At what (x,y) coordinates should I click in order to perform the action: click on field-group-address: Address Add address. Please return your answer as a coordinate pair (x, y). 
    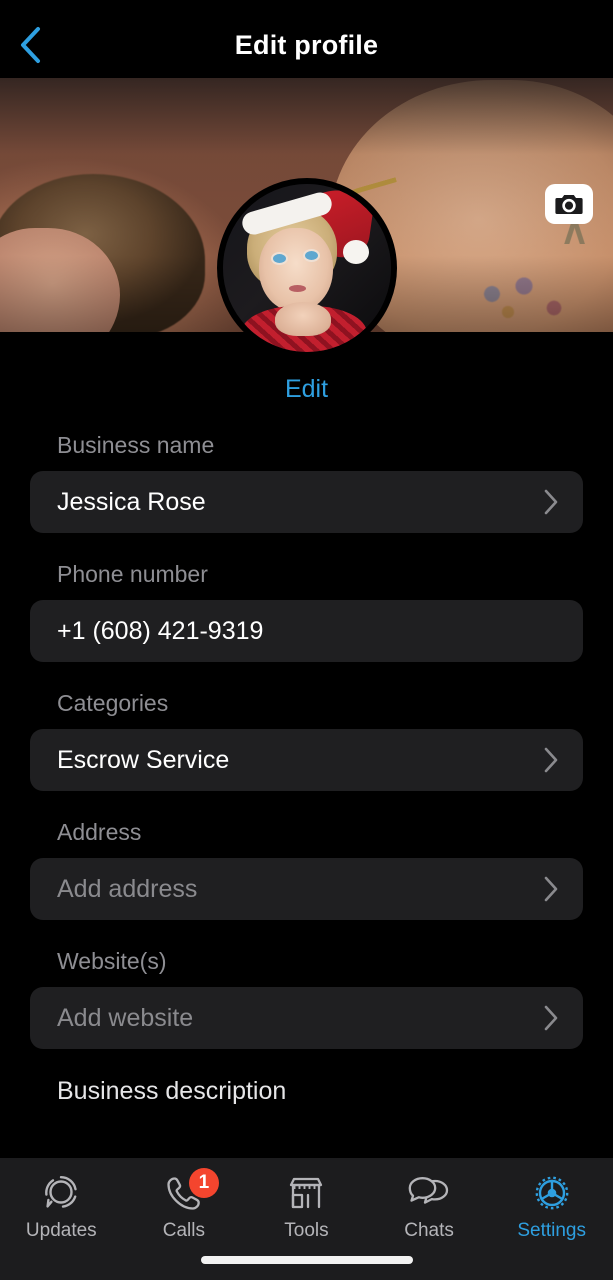
    Looking at the image, I should click on (306, 869).